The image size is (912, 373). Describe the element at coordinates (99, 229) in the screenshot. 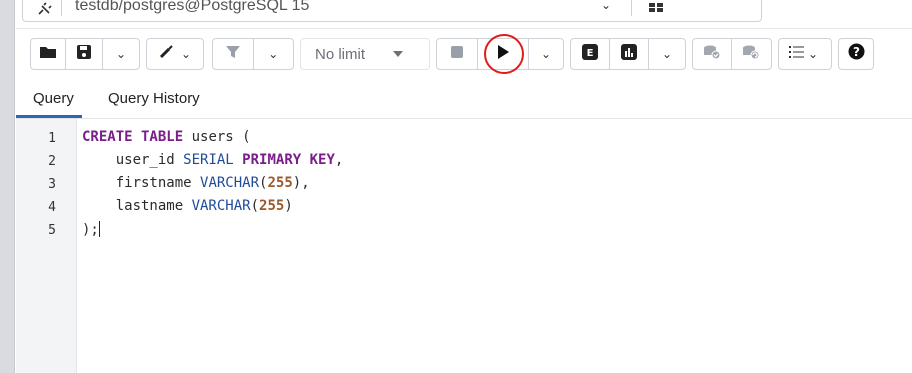

I see `text-cursor` at that location.